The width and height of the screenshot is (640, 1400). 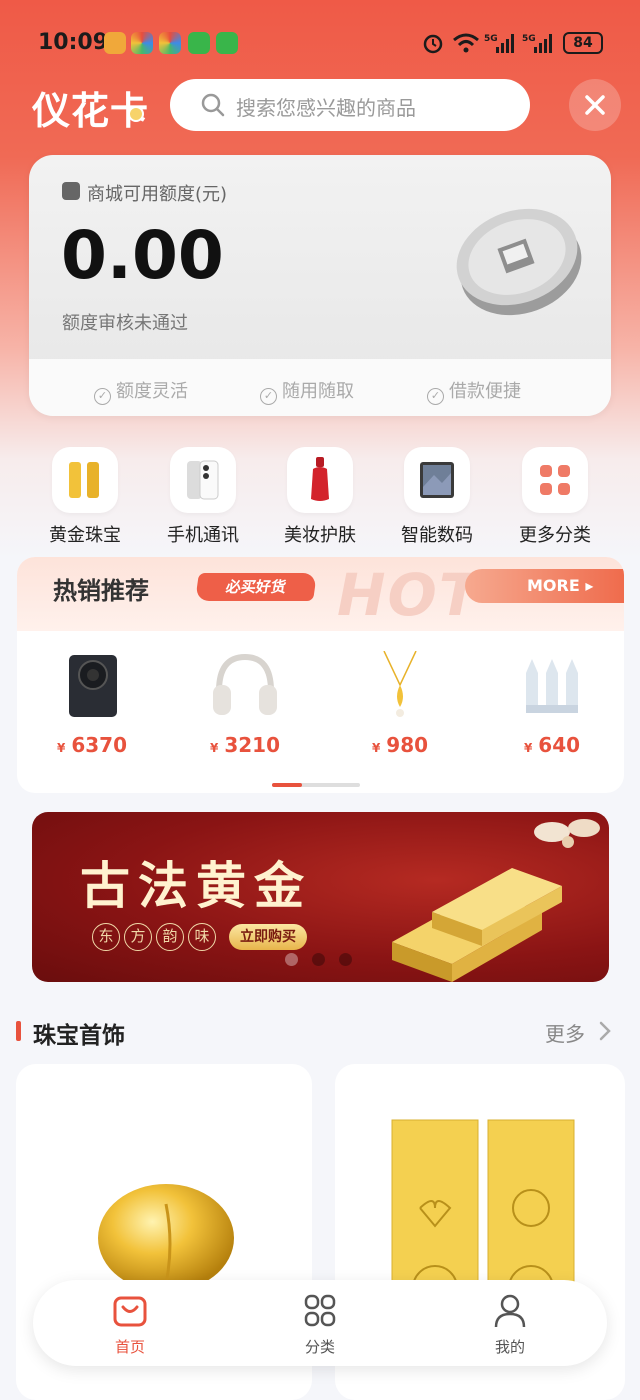 I want to click on status-bar: 10:09 5G 5G 84, so click(x=320, y=42).